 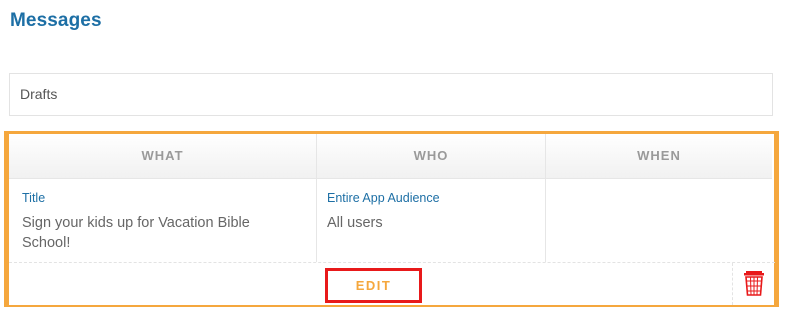 I want to click on who-column: WHO Entire App Audience All users, so click(x=431, y=198).